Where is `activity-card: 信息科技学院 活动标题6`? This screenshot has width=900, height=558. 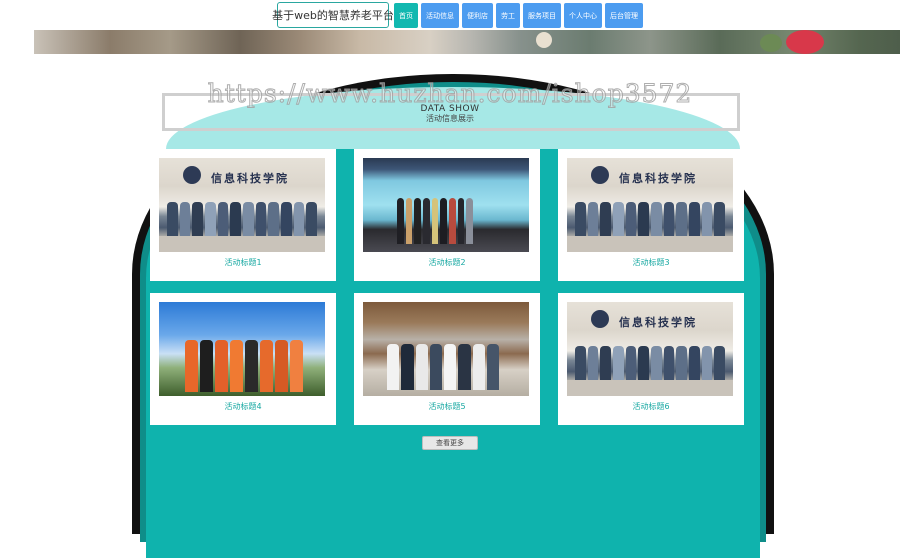
activity-card: 信息科技学院 活动标题6 is located at coordinates (651, 359).